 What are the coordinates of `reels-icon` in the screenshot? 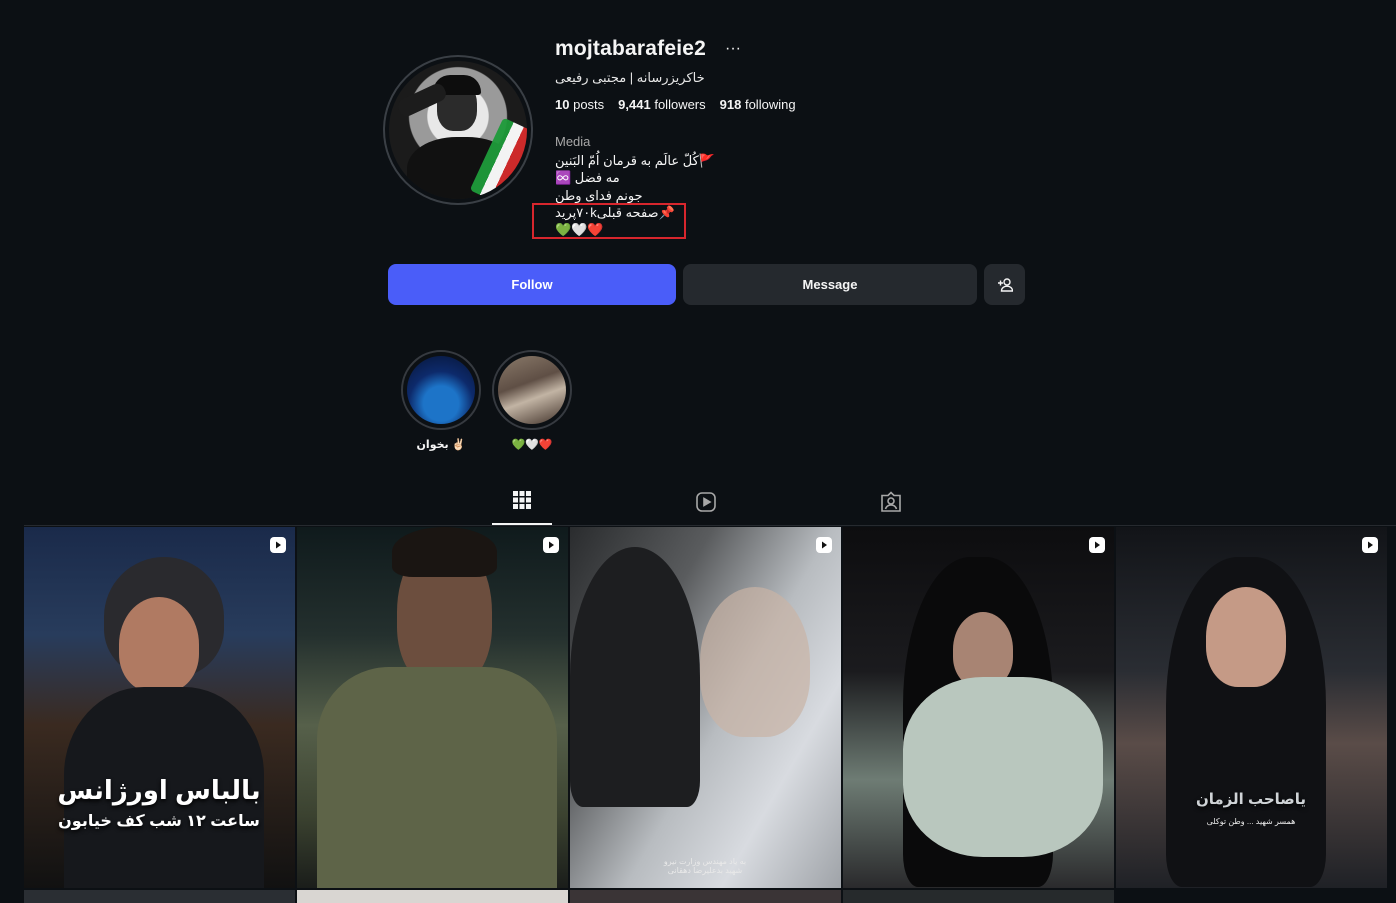 It's located at (706, 502).